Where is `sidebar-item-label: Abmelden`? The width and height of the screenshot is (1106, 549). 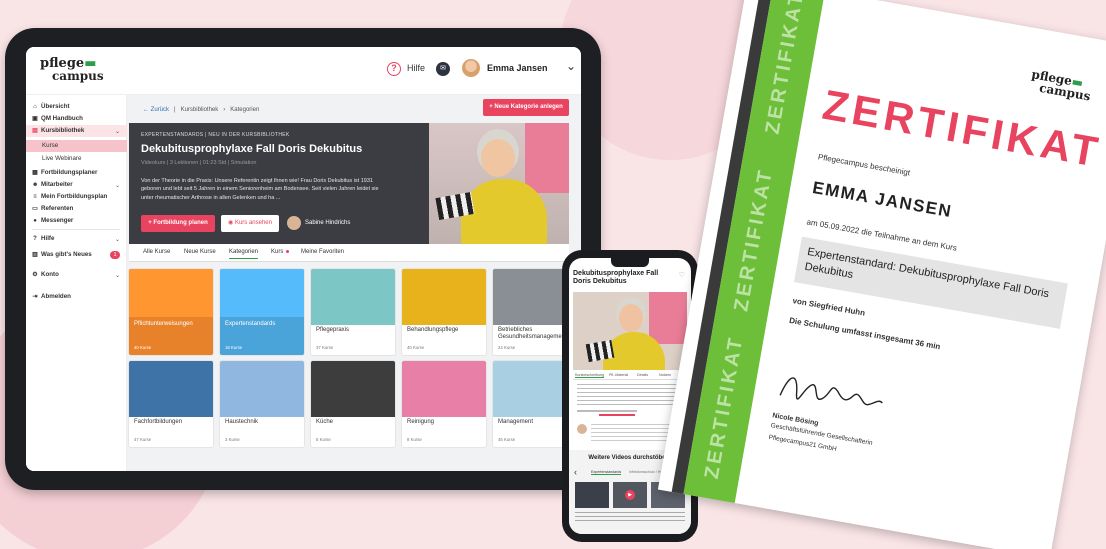
sidebar-item-label: Abmelden is located at coordinates (56, 296).